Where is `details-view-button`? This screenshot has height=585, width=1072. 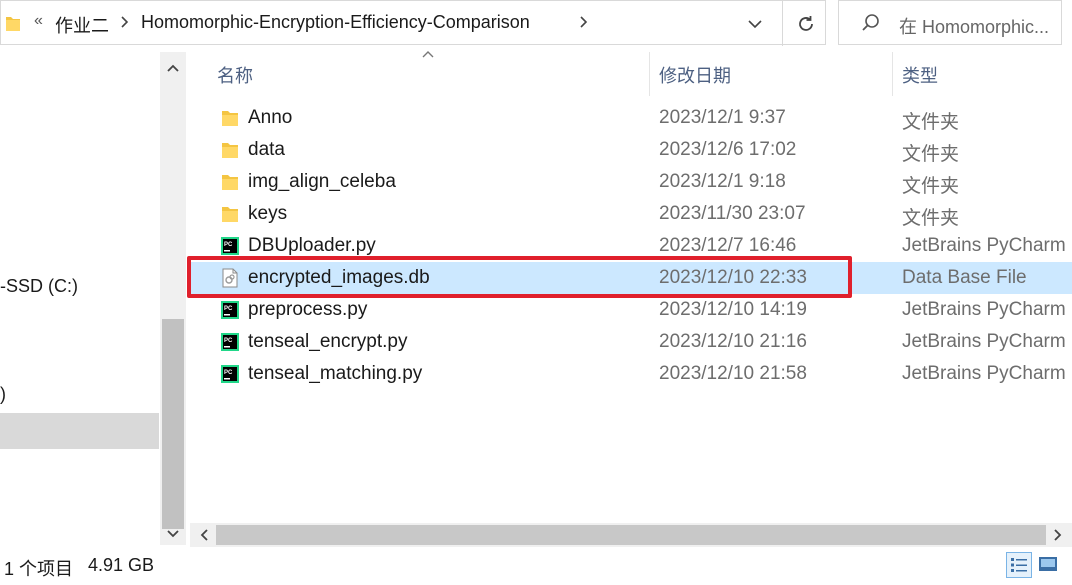 details-view-button is located at coordinates (1019, 565).